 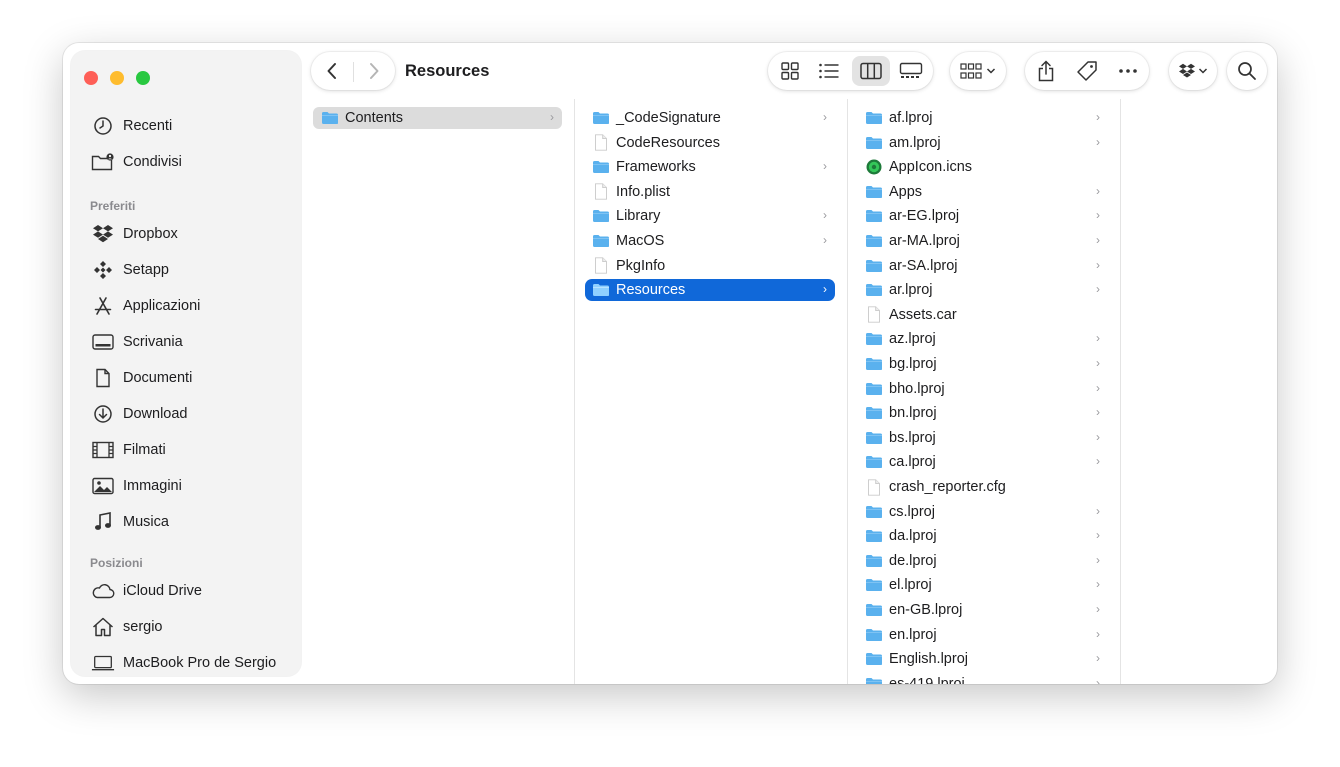 I want to click on chevron-left-icon, so click(x=331, y=71).